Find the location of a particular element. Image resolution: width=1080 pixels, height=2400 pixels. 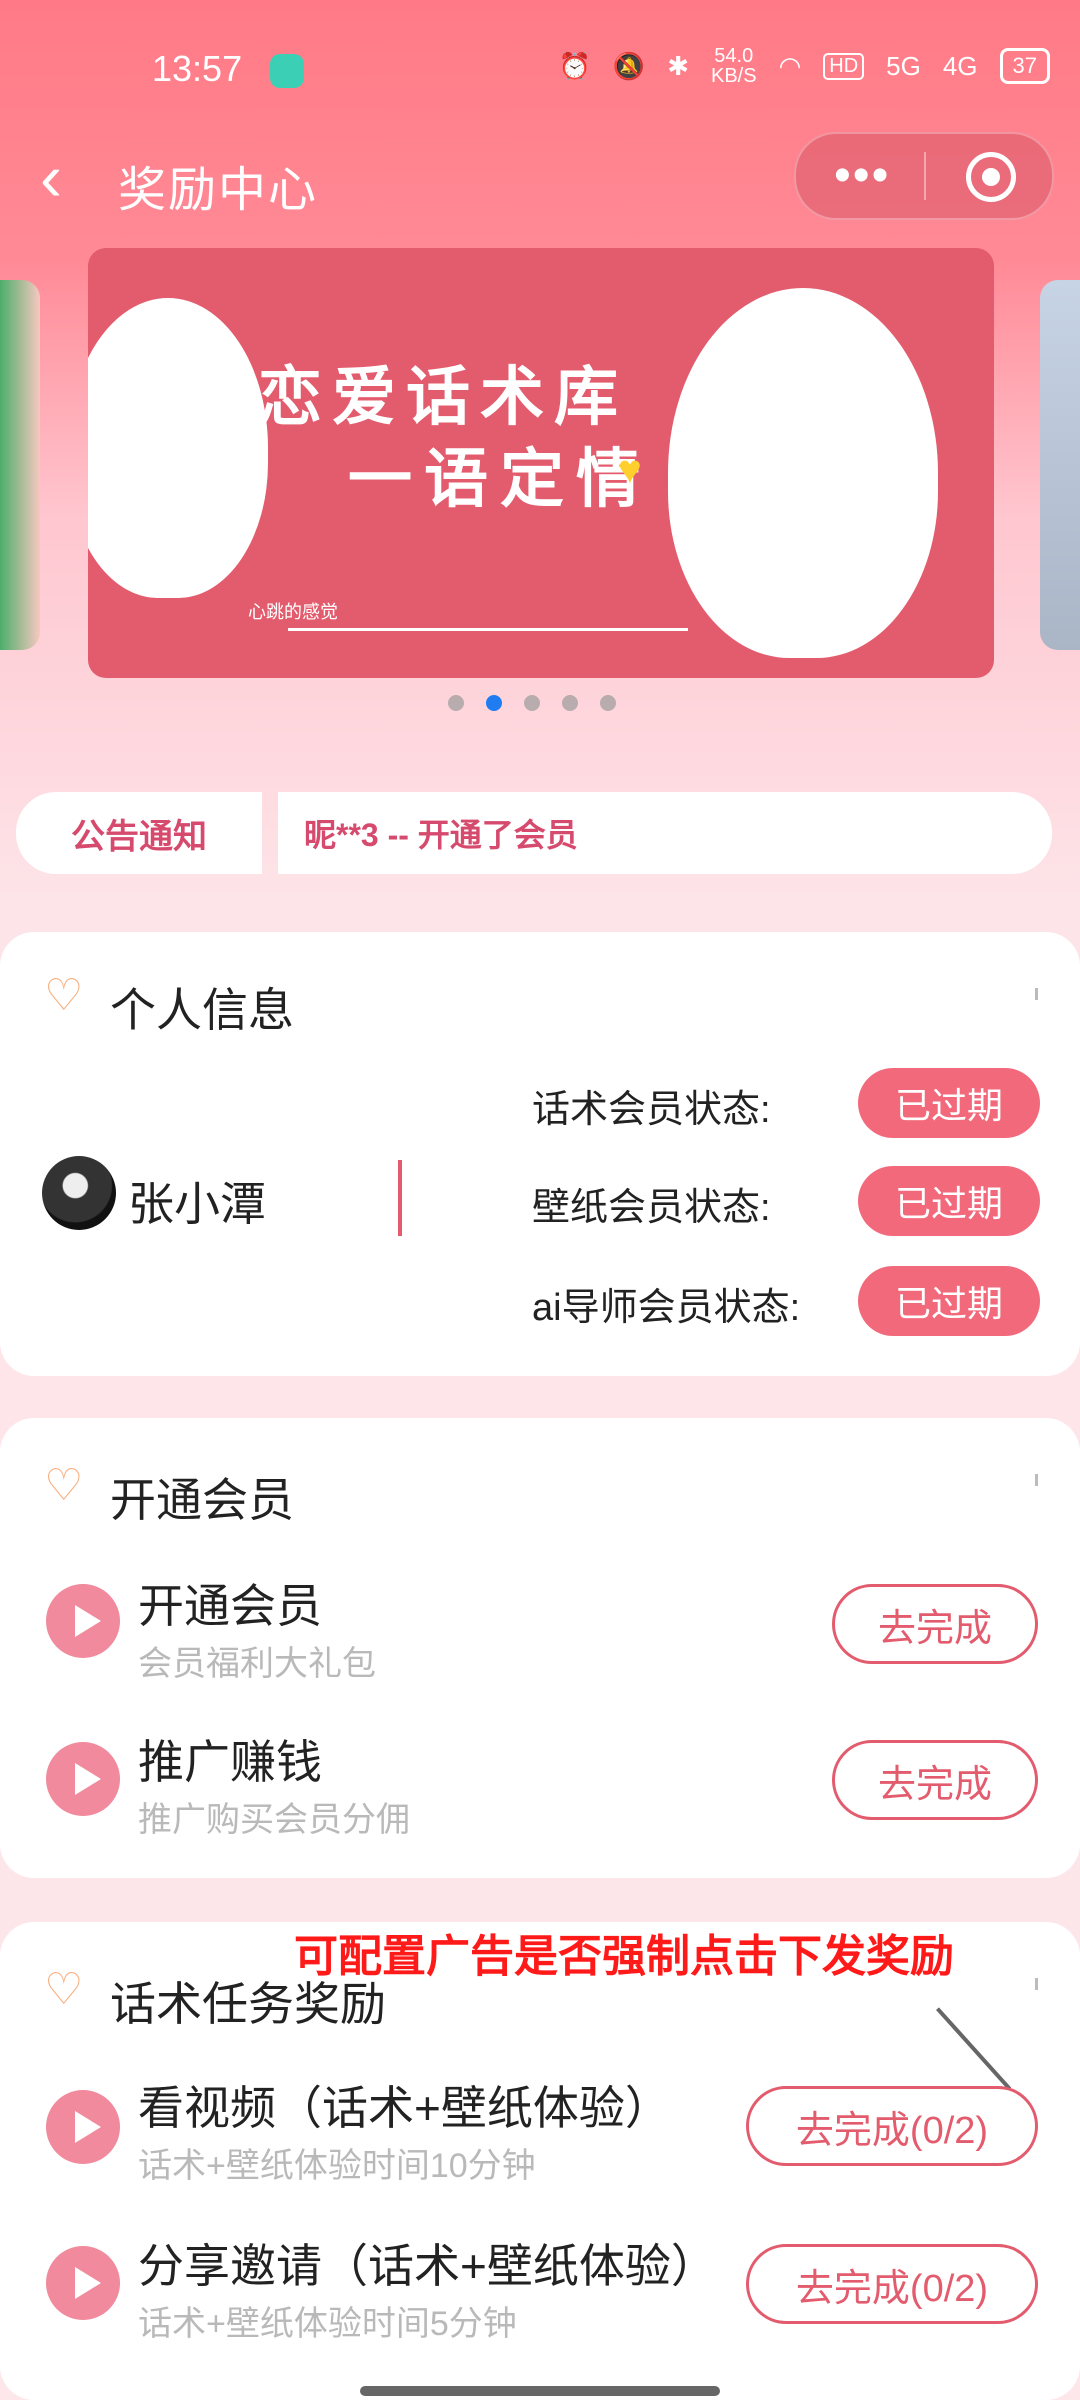

app-notification-icon is located at coordinates (287, 71).